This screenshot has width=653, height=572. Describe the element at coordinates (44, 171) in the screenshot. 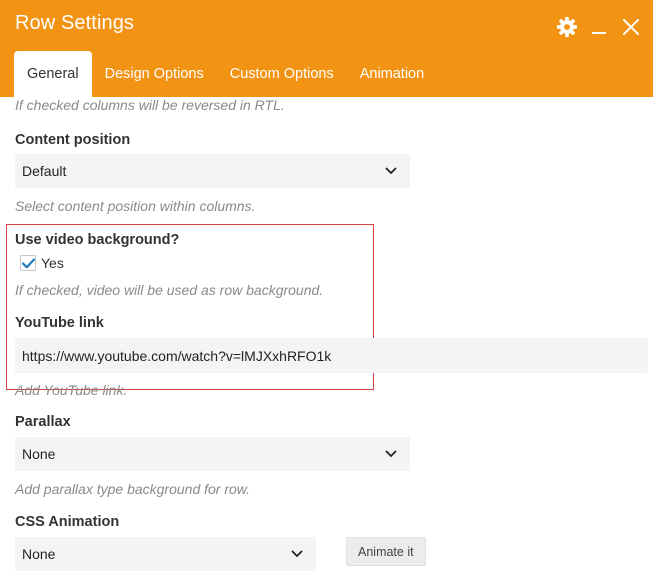

I see `content-position-value: Default` at that location.